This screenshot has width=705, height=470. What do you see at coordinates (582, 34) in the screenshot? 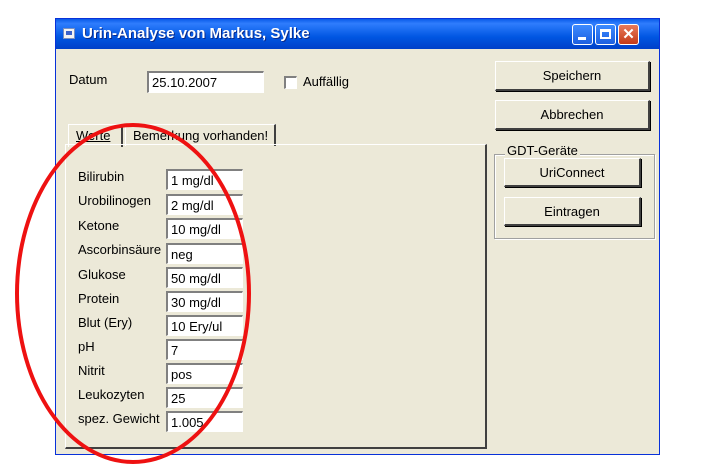
I see `minimize-button` at bounding box center [582, 34].